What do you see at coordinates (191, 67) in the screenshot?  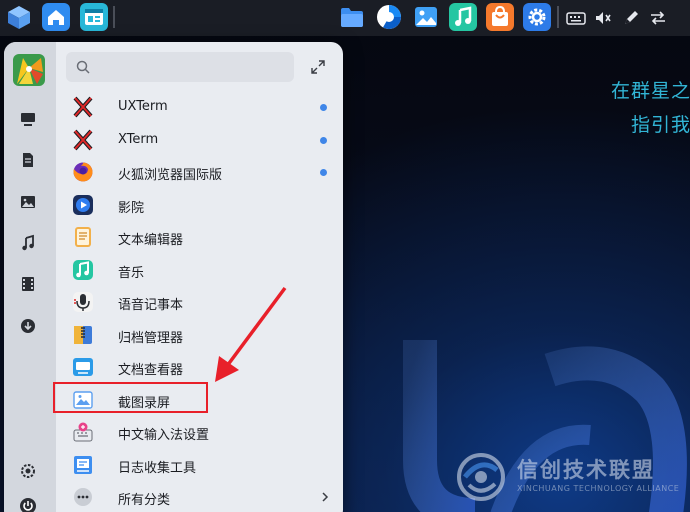 I see `search-input` at bounding box center [191, 67].